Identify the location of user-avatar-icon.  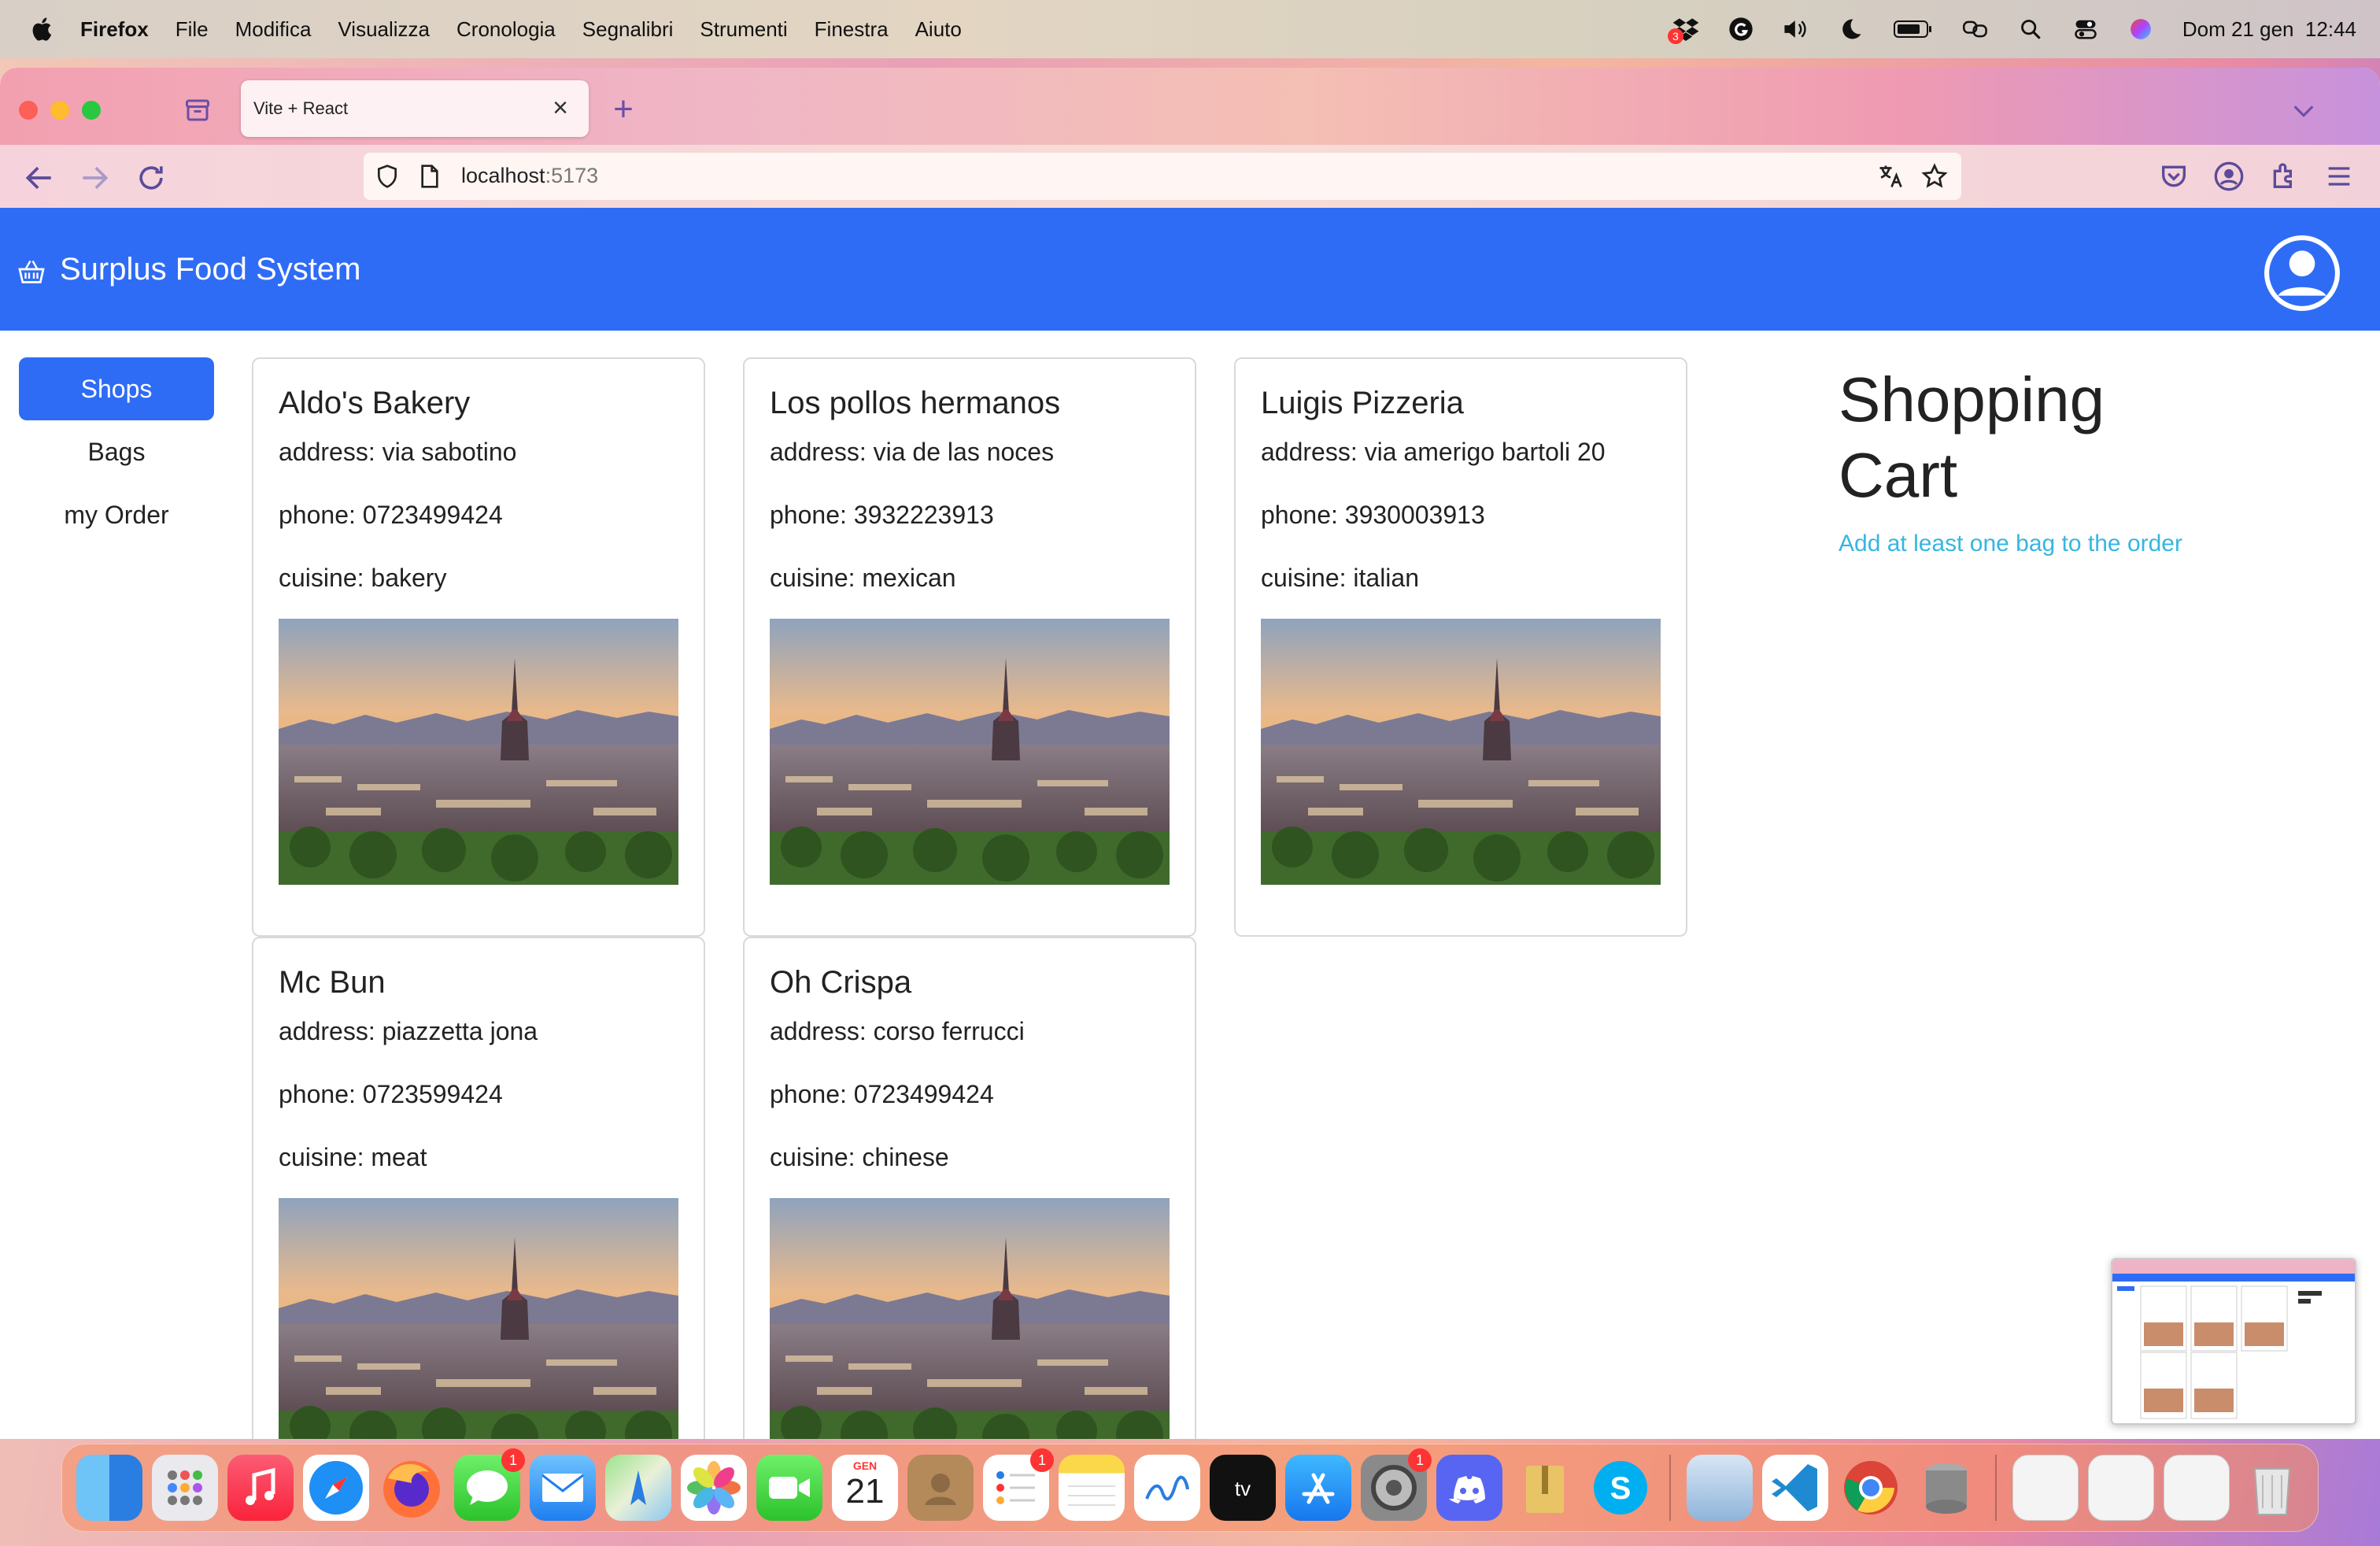
(2302, 273).